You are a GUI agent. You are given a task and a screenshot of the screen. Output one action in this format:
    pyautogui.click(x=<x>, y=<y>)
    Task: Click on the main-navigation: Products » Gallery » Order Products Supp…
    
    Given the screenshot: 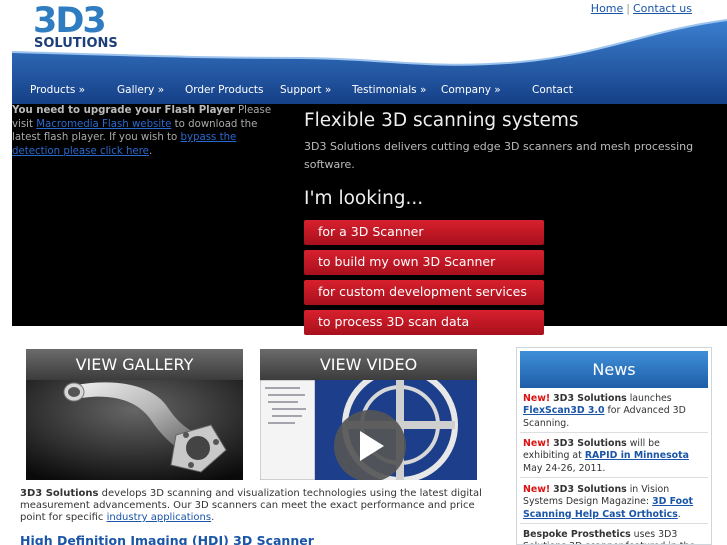 What is the action you would take?
    pyautogui.click(x=369, y=91)
    